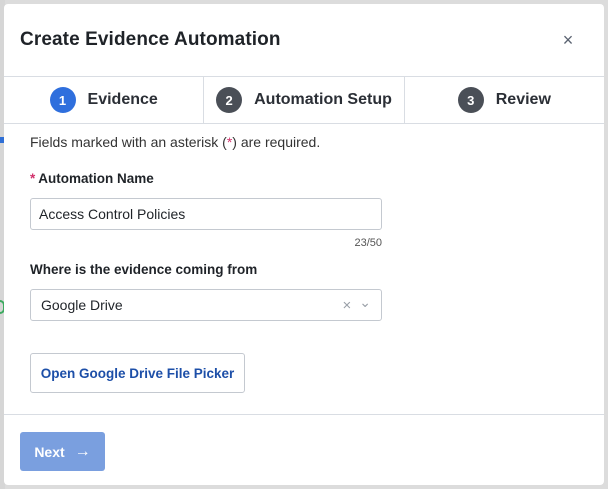 The width and height of the screenshot is (608, 489). I want to click on evidence-source-select: Google Drive × ⌄, so click(206, 305).